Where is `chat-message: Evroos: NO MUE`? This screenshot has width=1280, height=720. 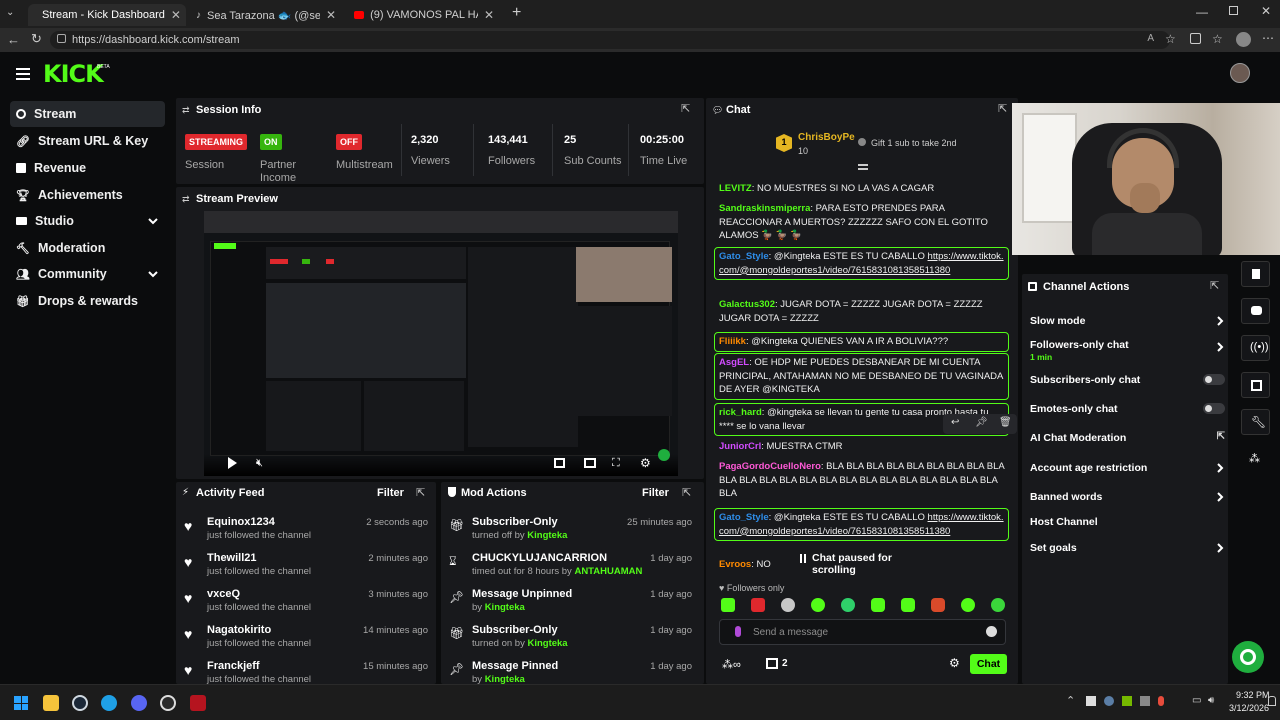
chat-message: Evroos: NO MUE is located at coordinates (754, 565).